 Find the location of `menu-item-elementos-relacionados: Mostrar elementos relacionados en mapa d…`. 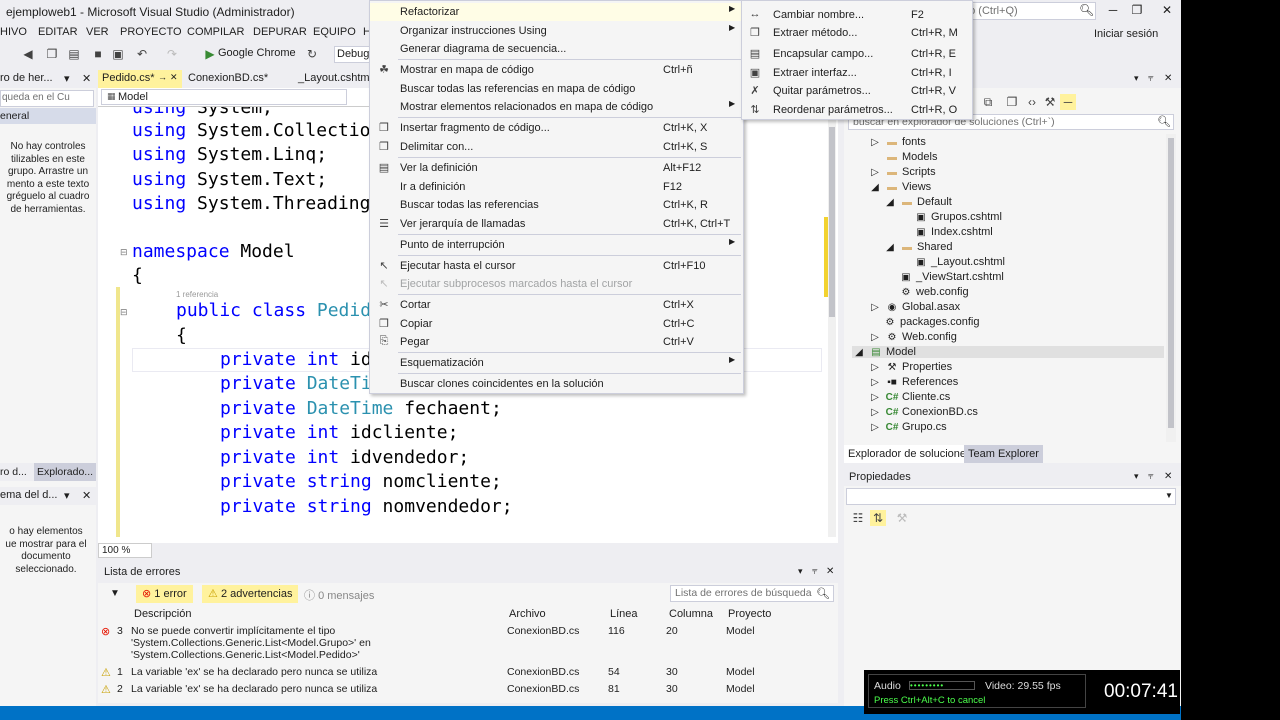

menu-item-elementos-relacionados: Mostrar elementos relacionados en mapa d… is located at coordinates (556, 107).